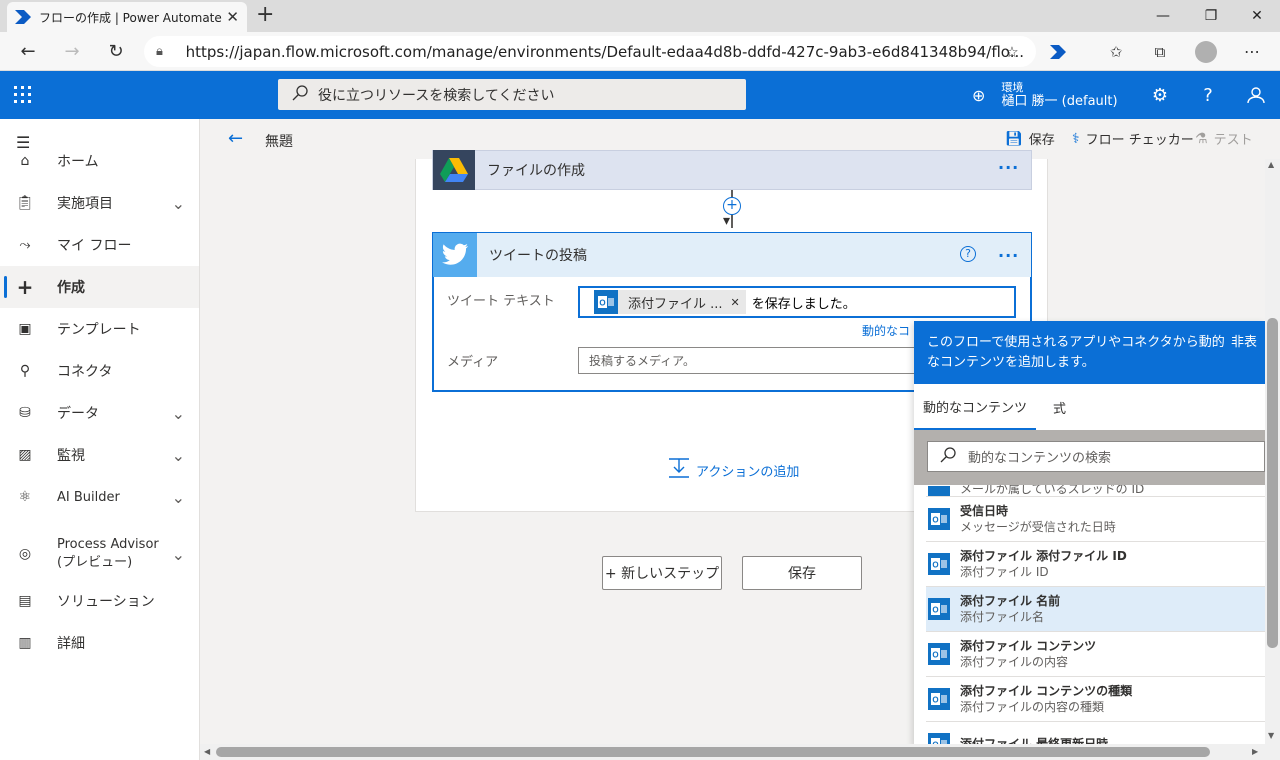 This screenshot has height=760, width=1280. I want to click on outlook-icon, so click(939, 491).